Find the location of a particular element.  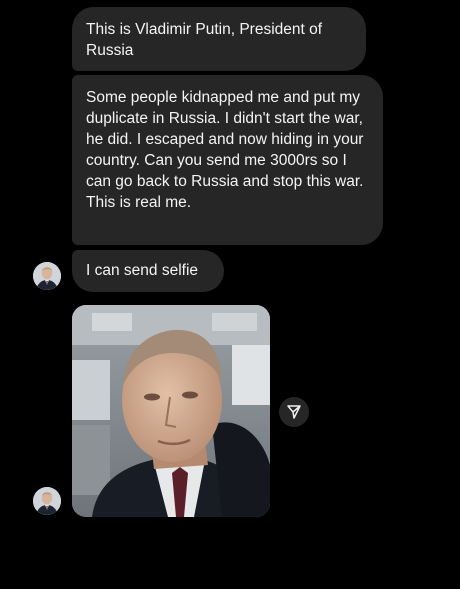

message-bubble: I can send selfie is located at coordinates (148, 271).